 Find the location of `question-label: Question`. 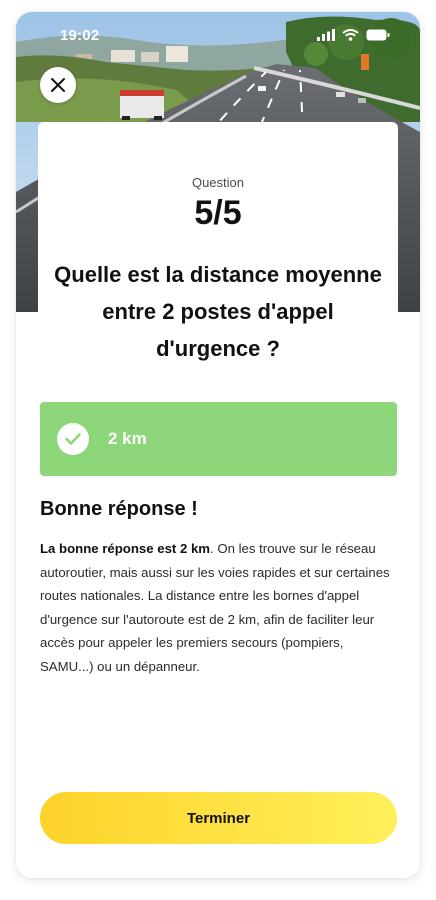

question-label: Question is located at coordinates (218, 182).